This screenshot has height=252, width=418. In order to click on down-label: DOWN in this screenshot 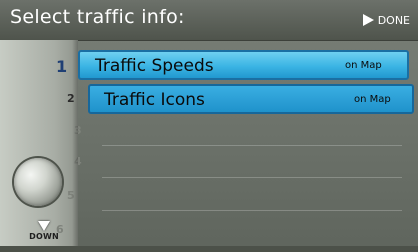, I will do `click(44, 236)`.